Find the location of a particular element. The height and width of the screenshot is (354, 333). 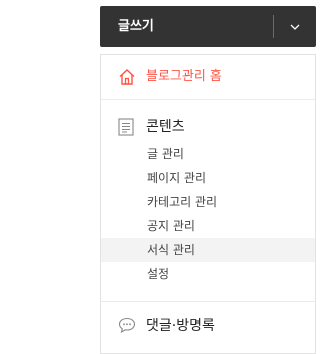

write-post-button: 글쓰기 is located at coordinates (136, 26).